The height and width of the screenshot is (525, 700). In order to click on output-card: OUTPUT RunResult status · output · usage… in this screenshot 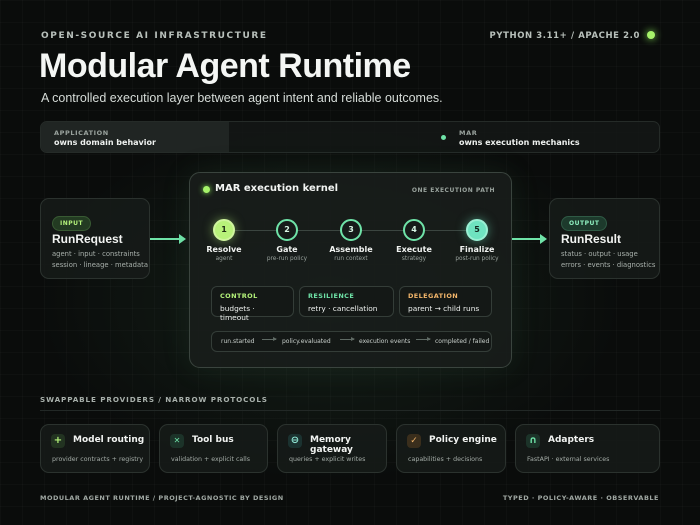, I will do `click(604, 238)`.